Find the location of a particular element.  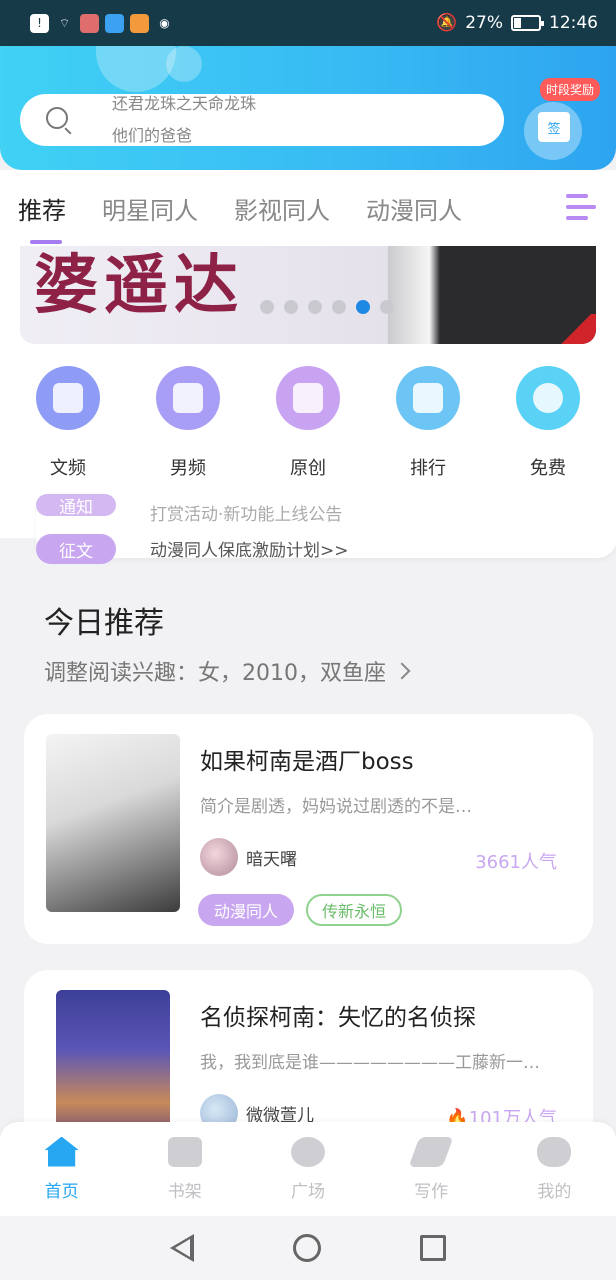

banner-carousel: 婆遥达 is located at coordinates (308, 295).